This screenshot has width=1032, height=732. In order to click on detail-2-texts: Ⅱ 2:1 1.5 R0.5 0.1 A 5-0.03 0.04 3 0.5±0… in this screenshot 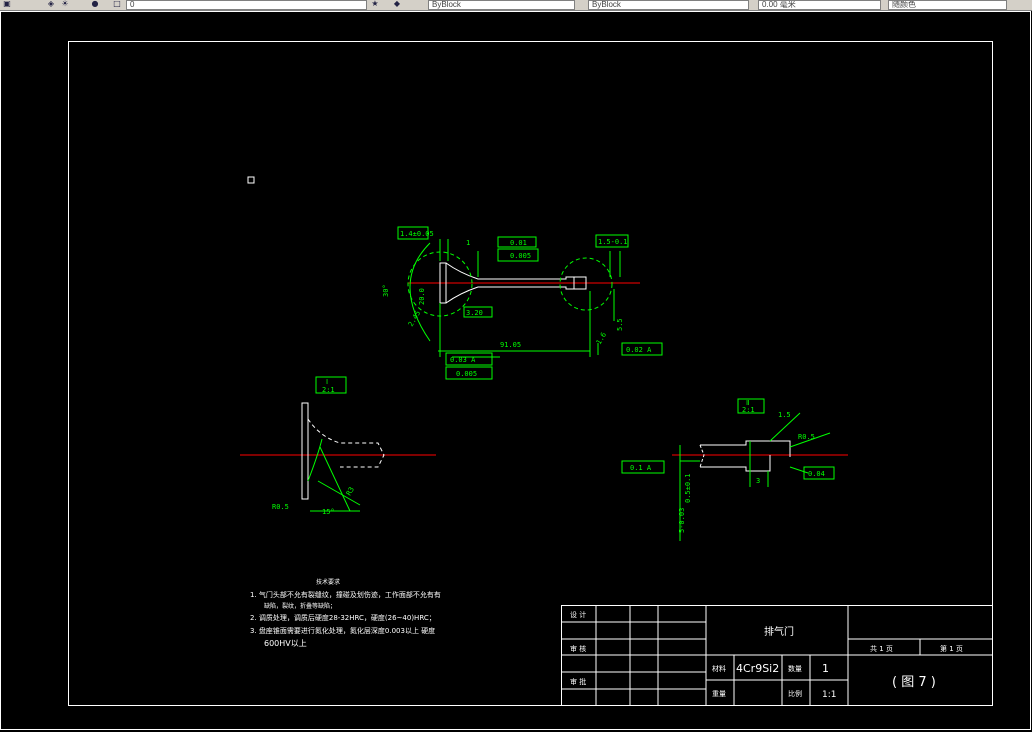, I will do `click(727, 466)`.